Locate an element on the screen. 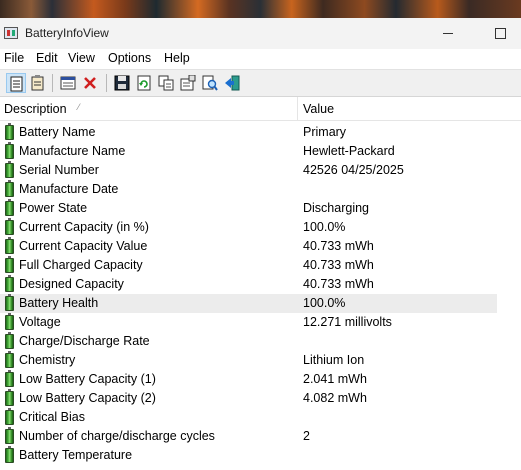 The width and height of the screenshot is (521, 470). title-bar: BatteryInfoView is located at coordinates (260, 33).